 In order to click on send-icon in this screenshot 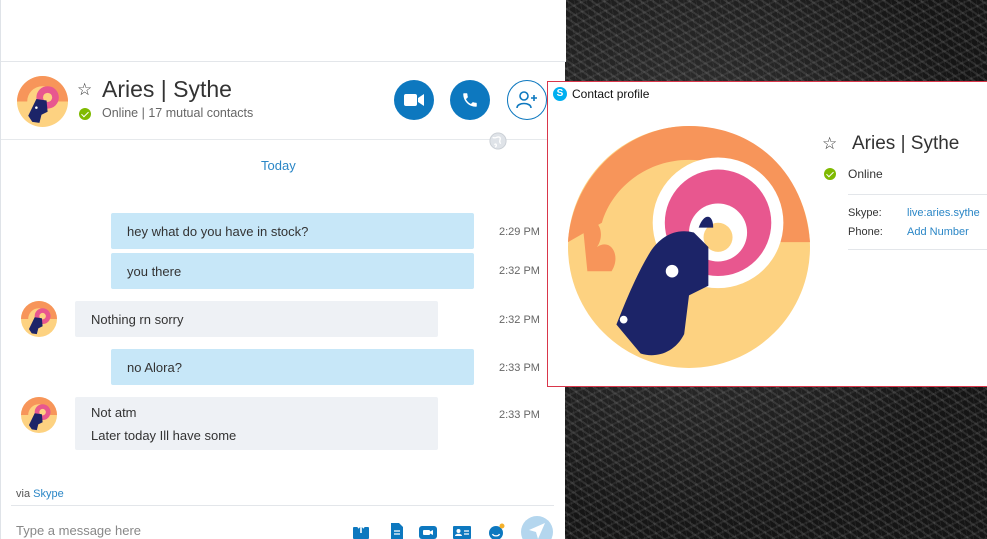, I will do `click(537, 531)`.